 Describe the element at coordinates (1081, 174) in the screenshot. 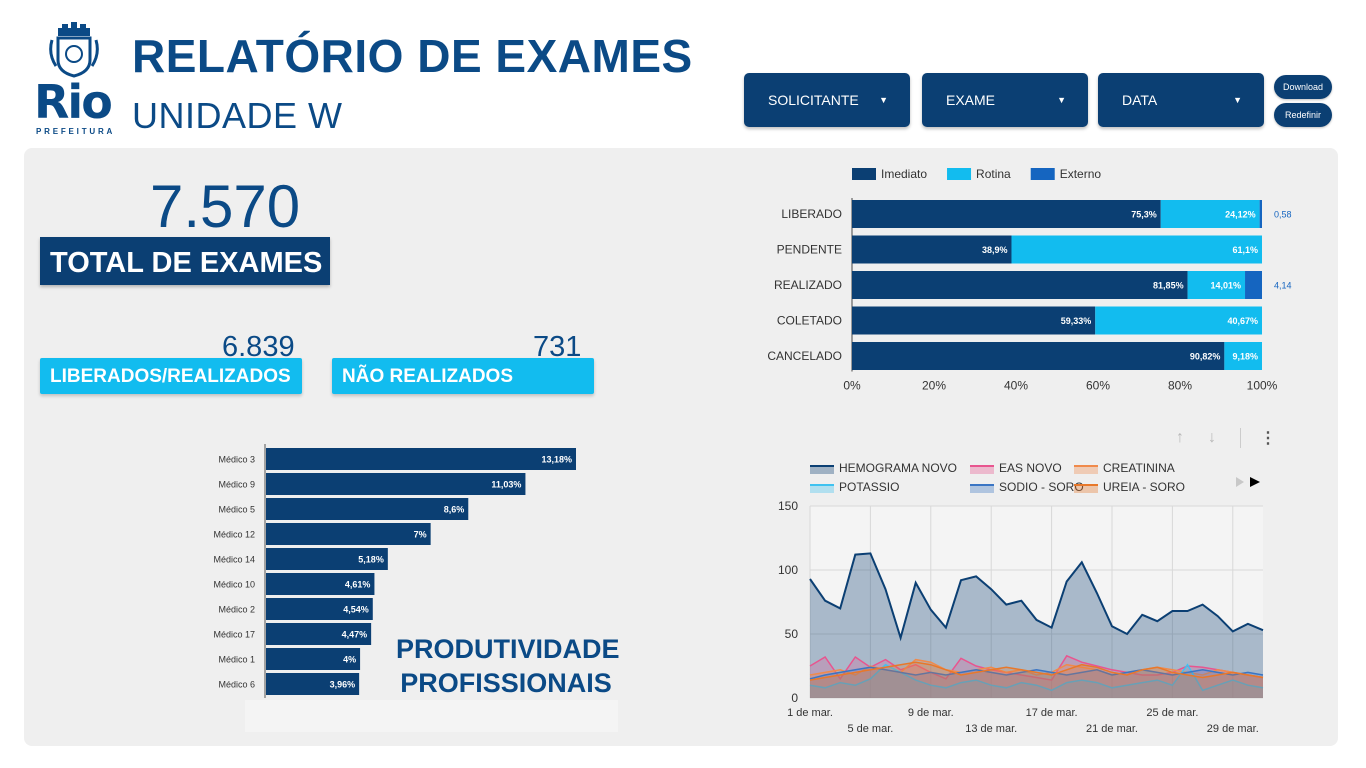

I see `legend-label-2: Externo` at that location.